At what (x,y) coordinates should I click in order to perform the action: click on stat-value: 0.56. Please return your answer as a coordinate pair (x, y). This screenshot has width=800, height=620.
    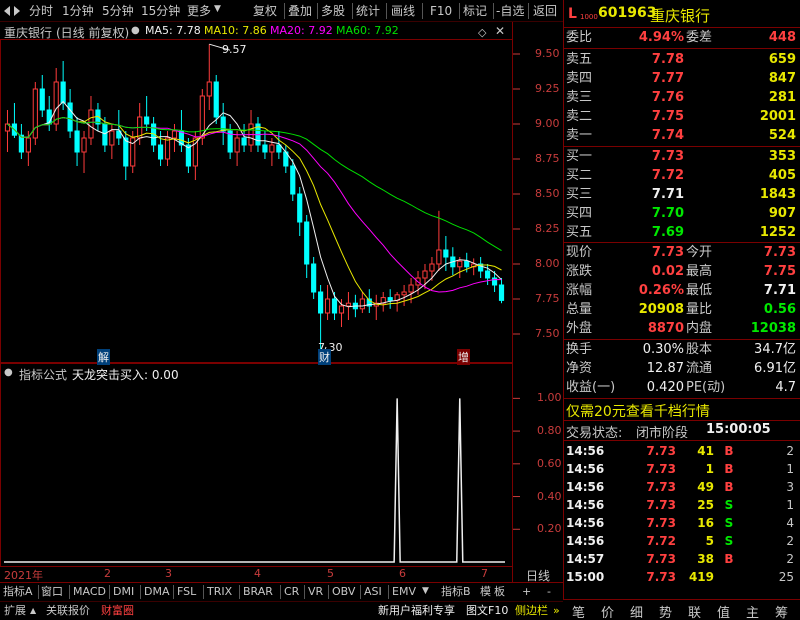
    Looking at the image, I should click on (779, 309).